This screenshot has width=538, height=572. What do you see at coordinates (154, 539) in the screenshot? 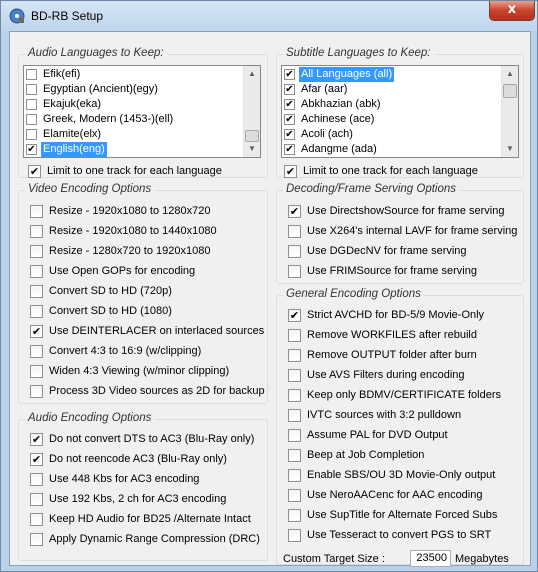
I see `option-label: Apply Dynamic Range Compression (DRC)` at bounding box center [154, 539].